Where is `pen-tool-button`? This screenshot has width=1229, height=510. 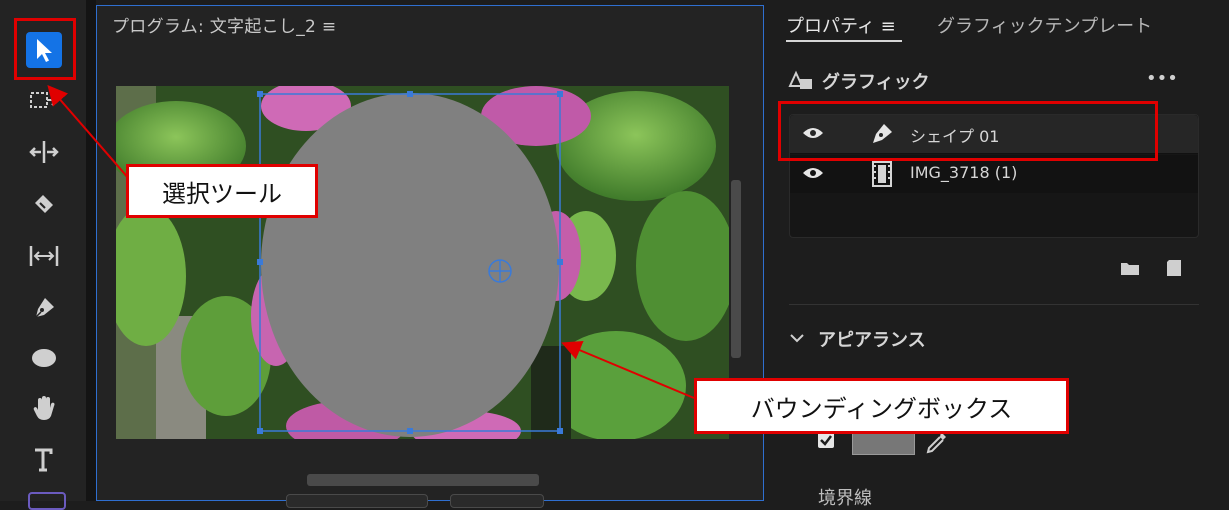
pen-tool-button is located at coordinates (44, 308).